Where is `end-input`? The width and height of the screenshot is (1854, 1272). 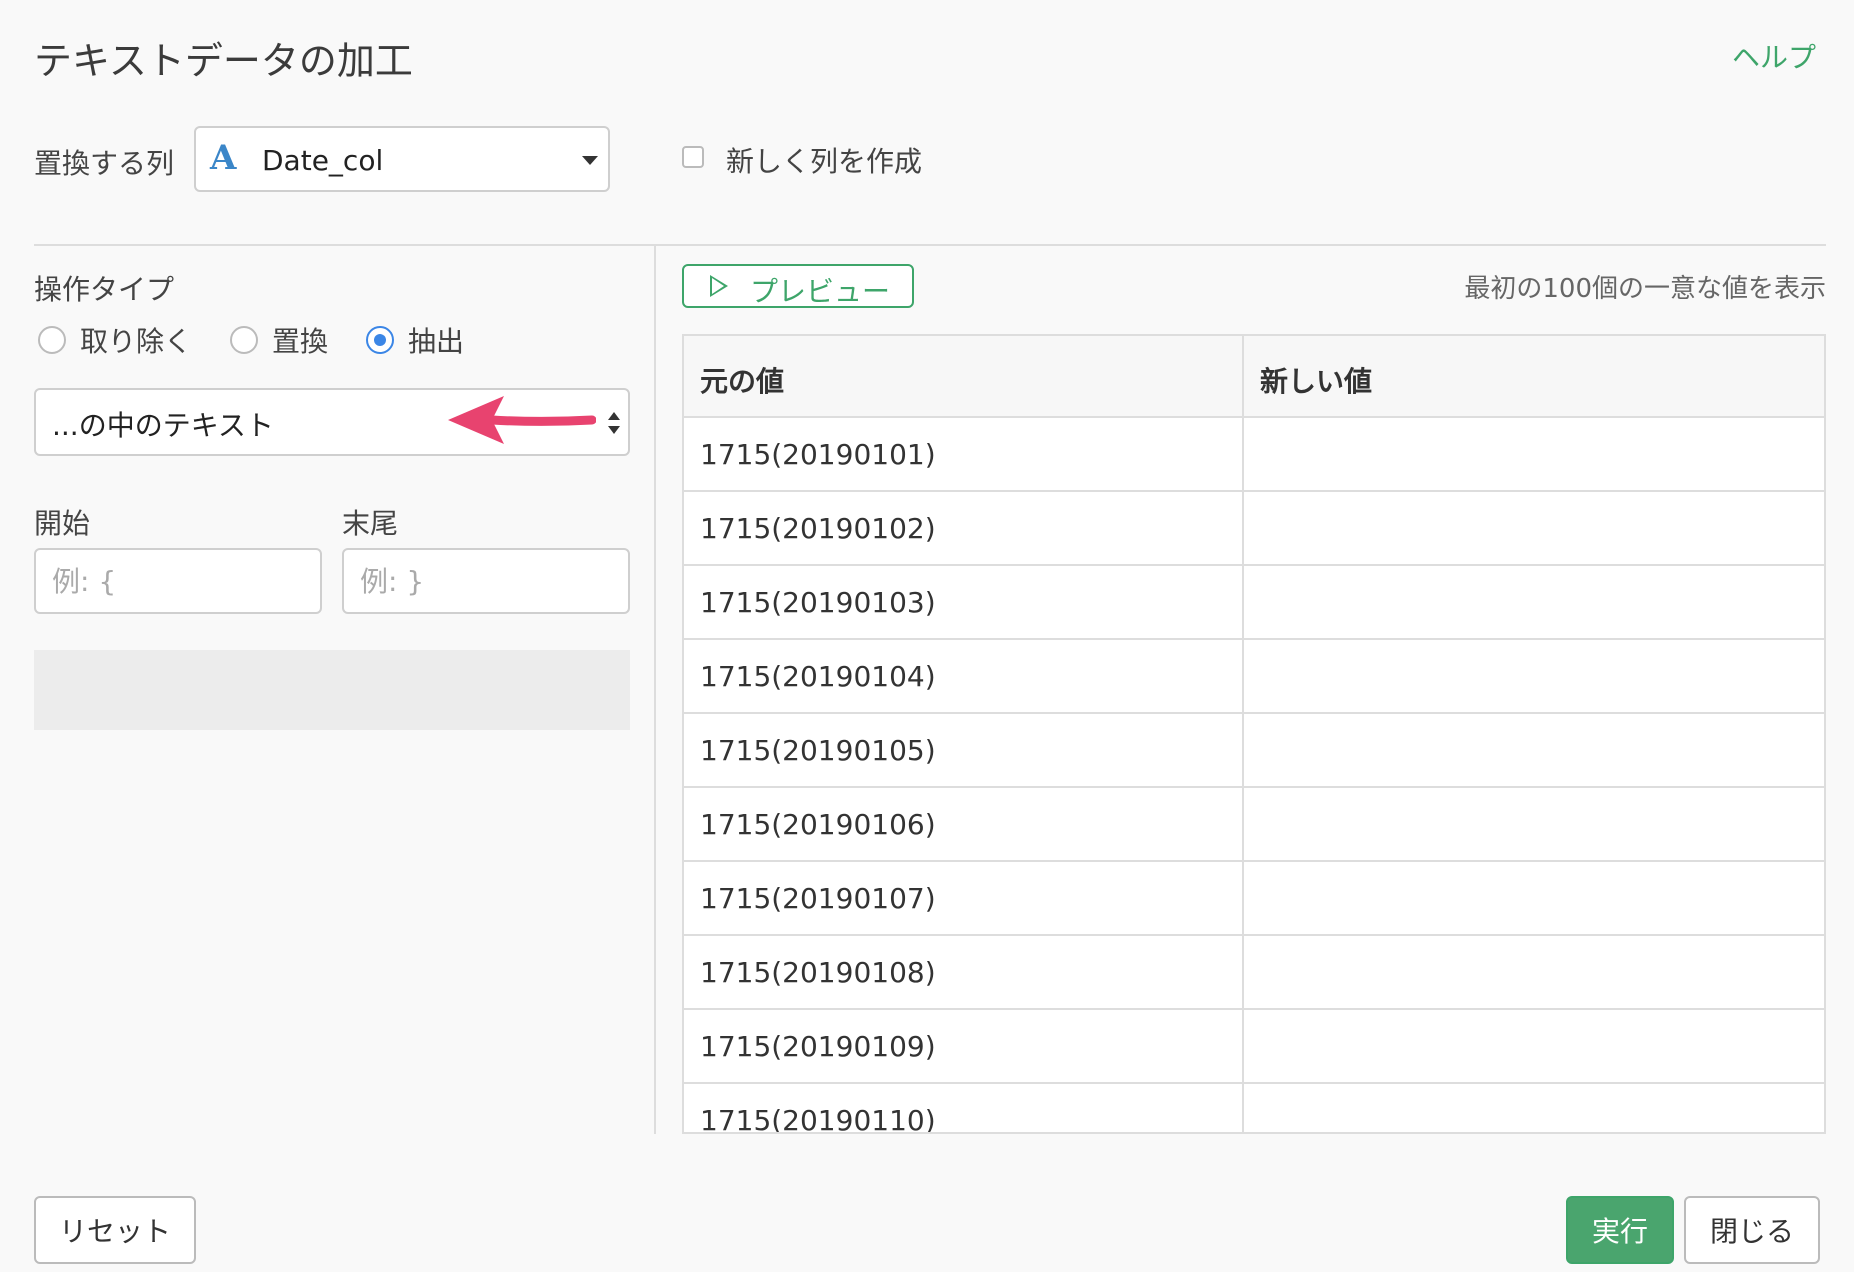
end-input is located at coordinates (486, 581).